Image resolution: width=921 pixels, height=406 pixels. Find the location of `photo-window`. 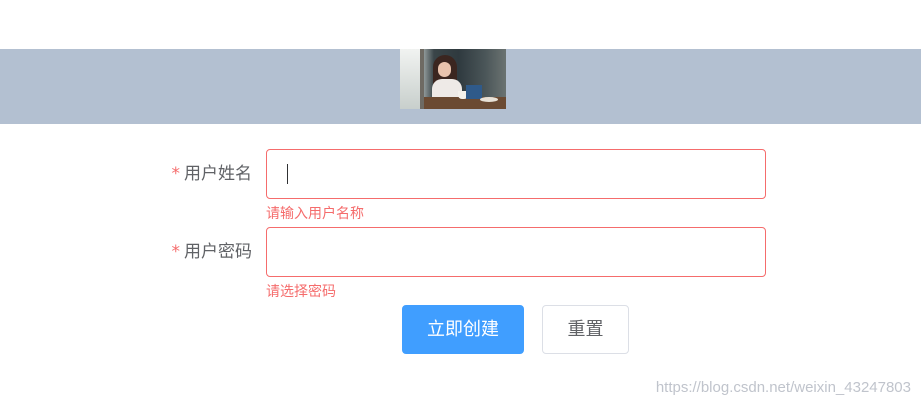

photo-window is located at coordinates (411, 79).